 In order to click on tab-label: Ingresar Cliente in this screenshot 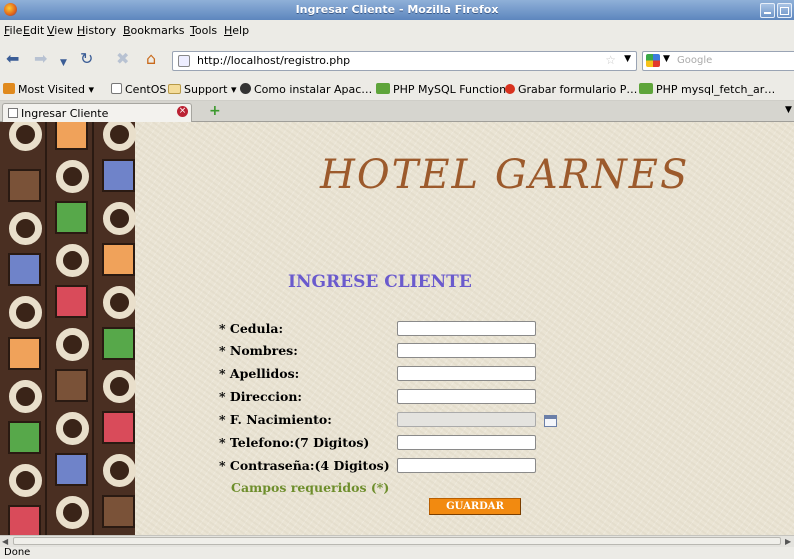, I will do `click(65, 113)`.